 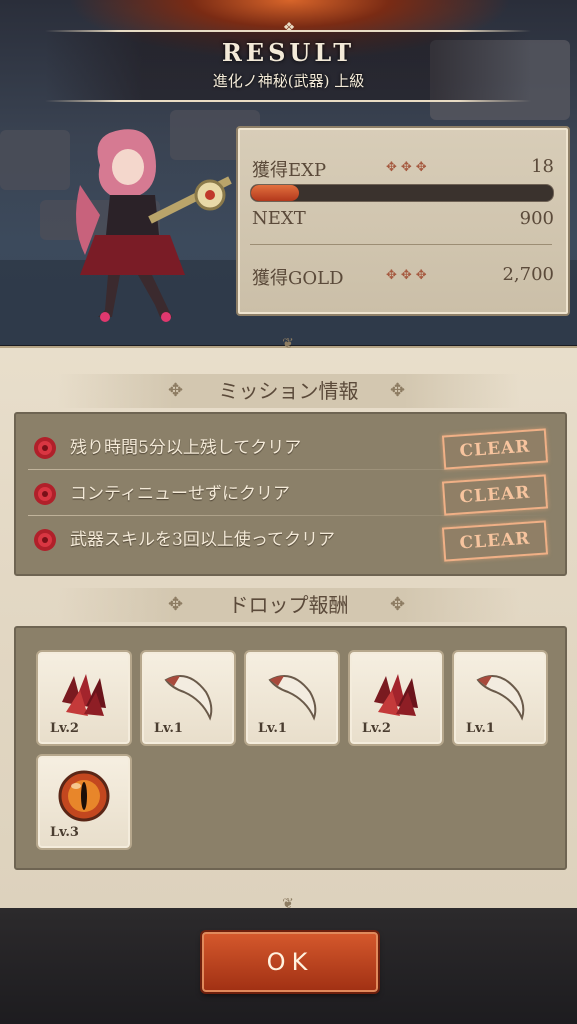 What do you see at coordinates (186, 448) in the screenshot?
I see `mission-text: 残り時間5分以上残してクリア` at bounding box center [186, 448].